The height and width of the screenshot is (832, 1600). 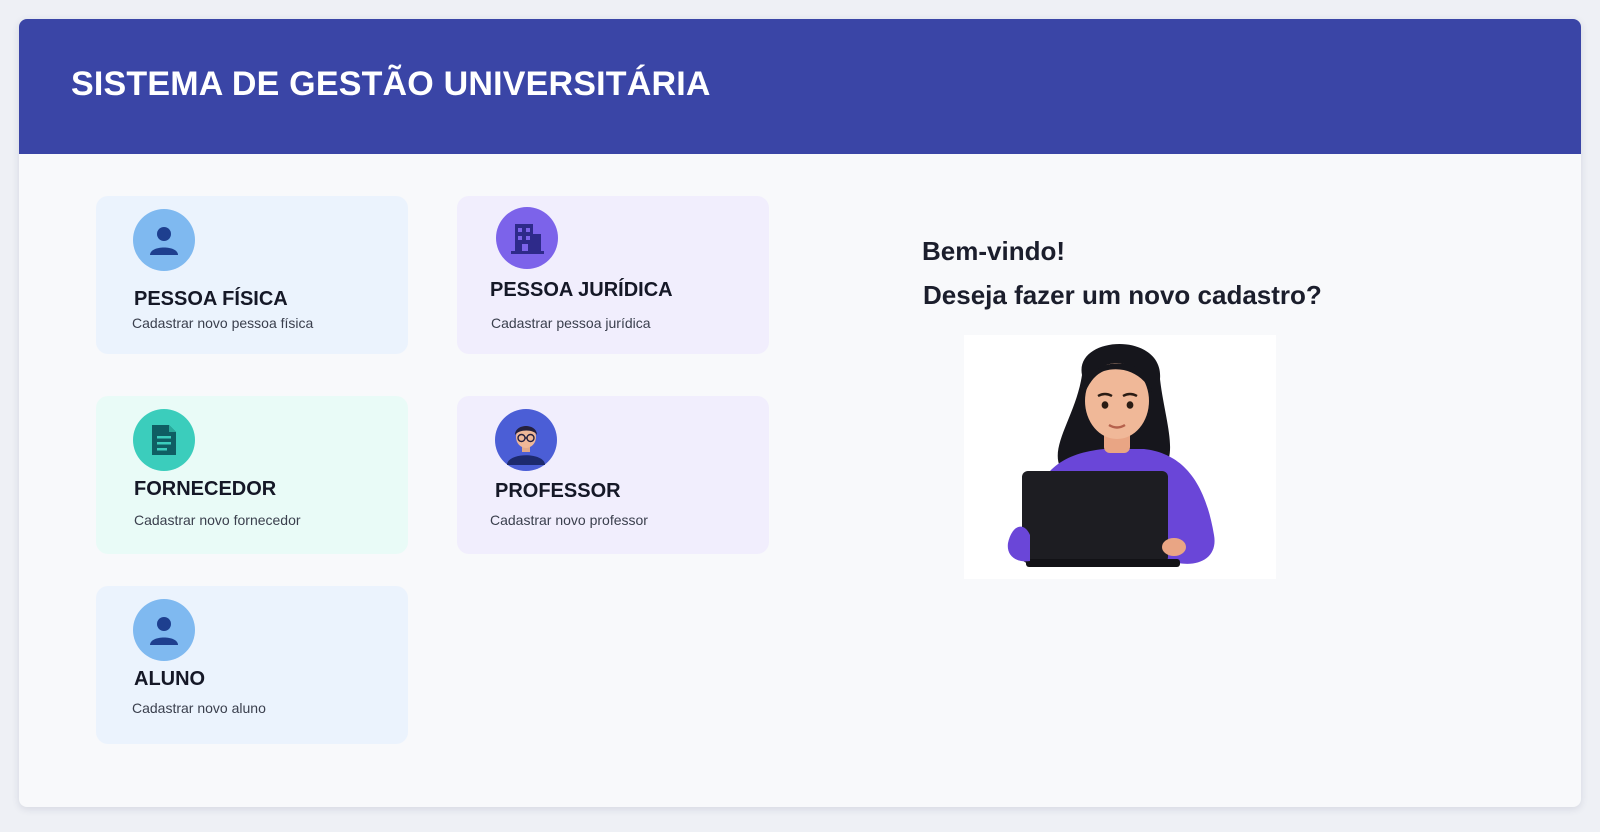 What do you see at coordinates (199, 708) in the screenshot?
I see `card-description: Cadastrar novo aluno` at bounding box center [199, 708].